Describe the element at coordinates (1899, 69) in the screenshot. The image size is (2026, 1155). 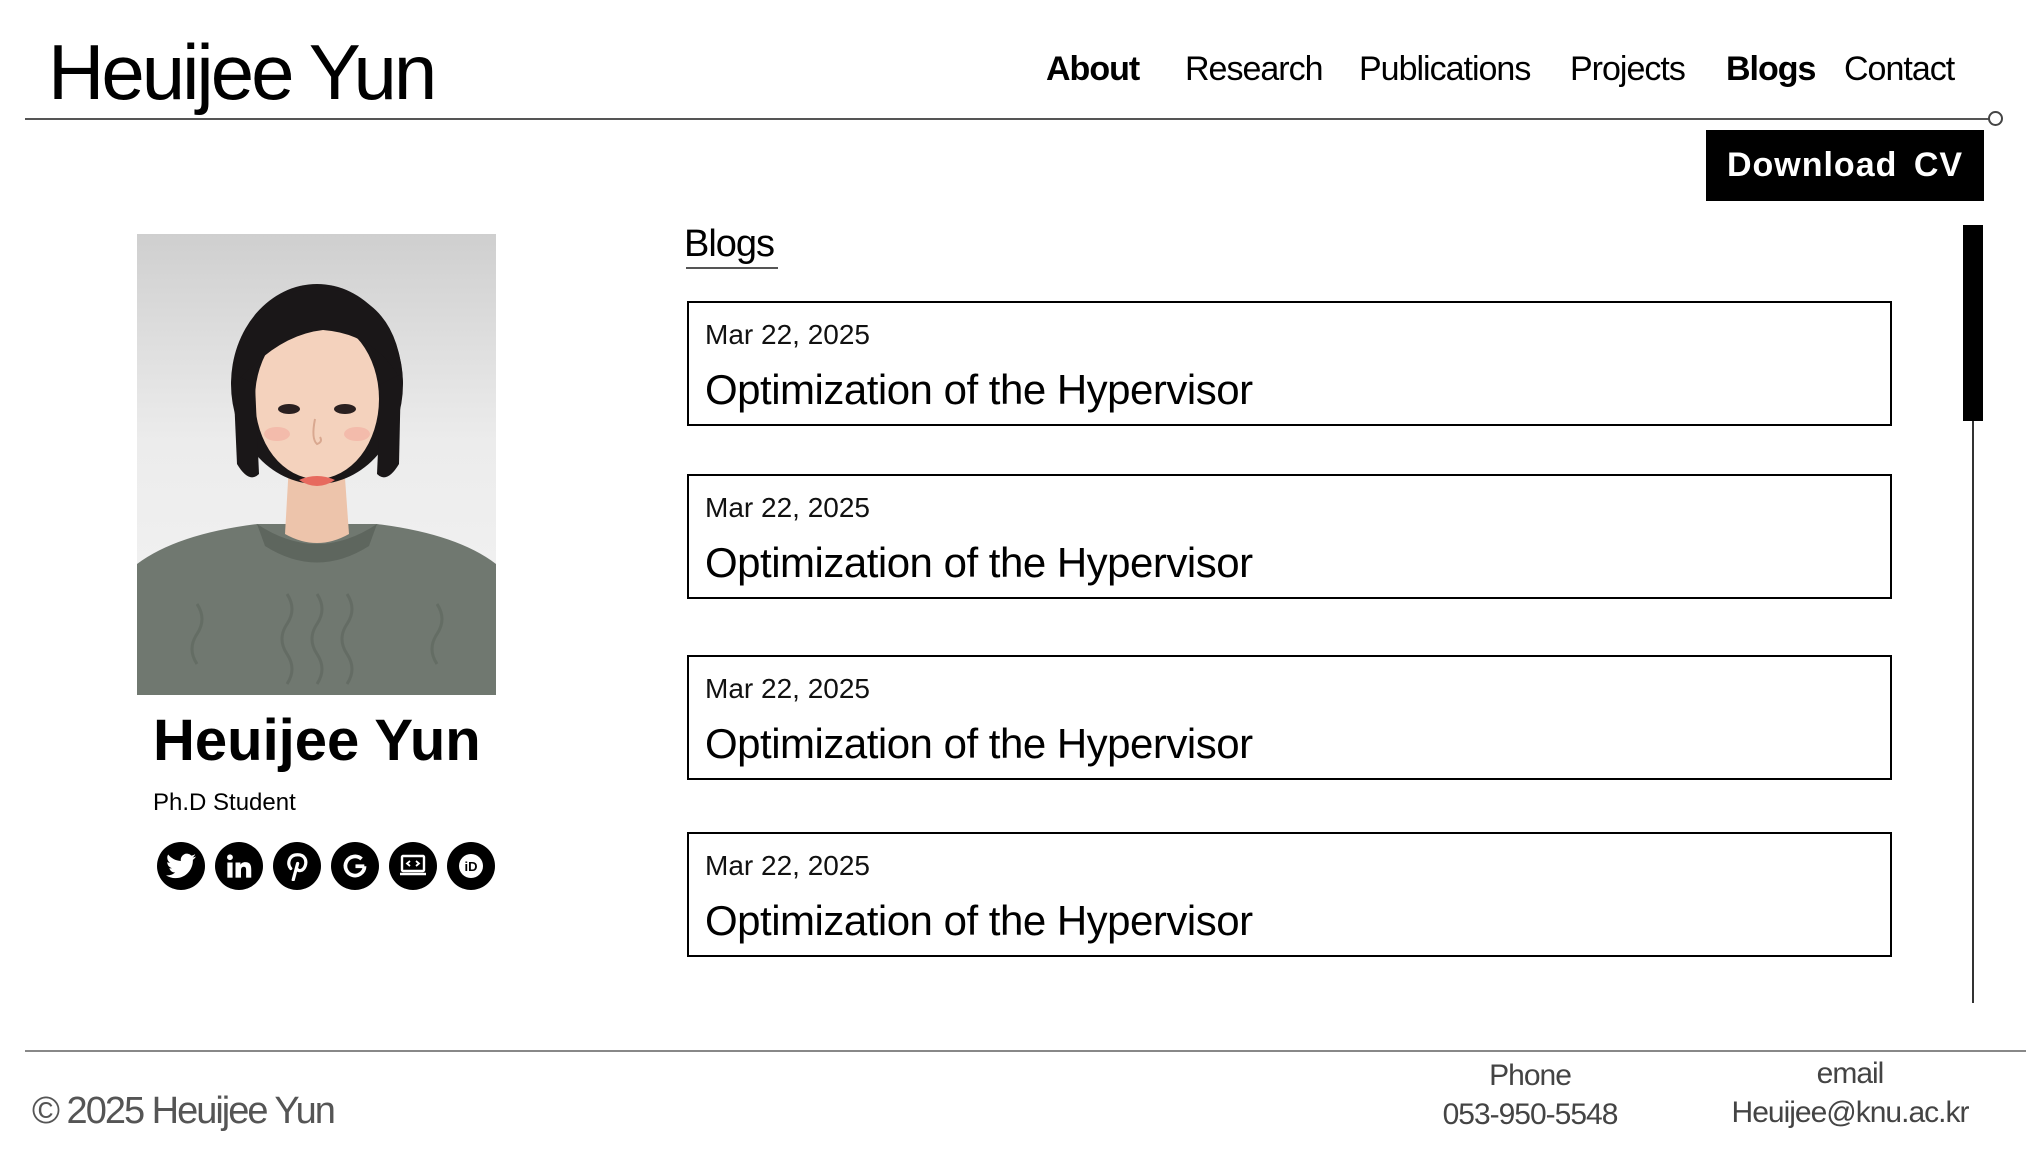
I see `nav-item-contact: Contact` at that location.